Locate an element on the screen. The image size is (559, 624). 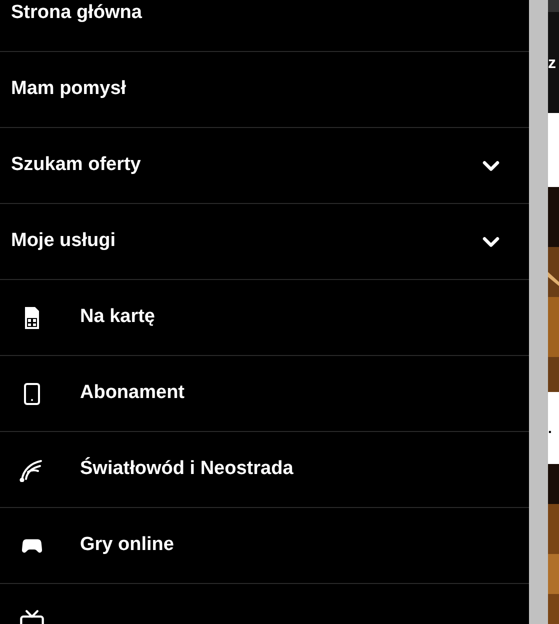
page-text: . is located at coordinates (550, 428).